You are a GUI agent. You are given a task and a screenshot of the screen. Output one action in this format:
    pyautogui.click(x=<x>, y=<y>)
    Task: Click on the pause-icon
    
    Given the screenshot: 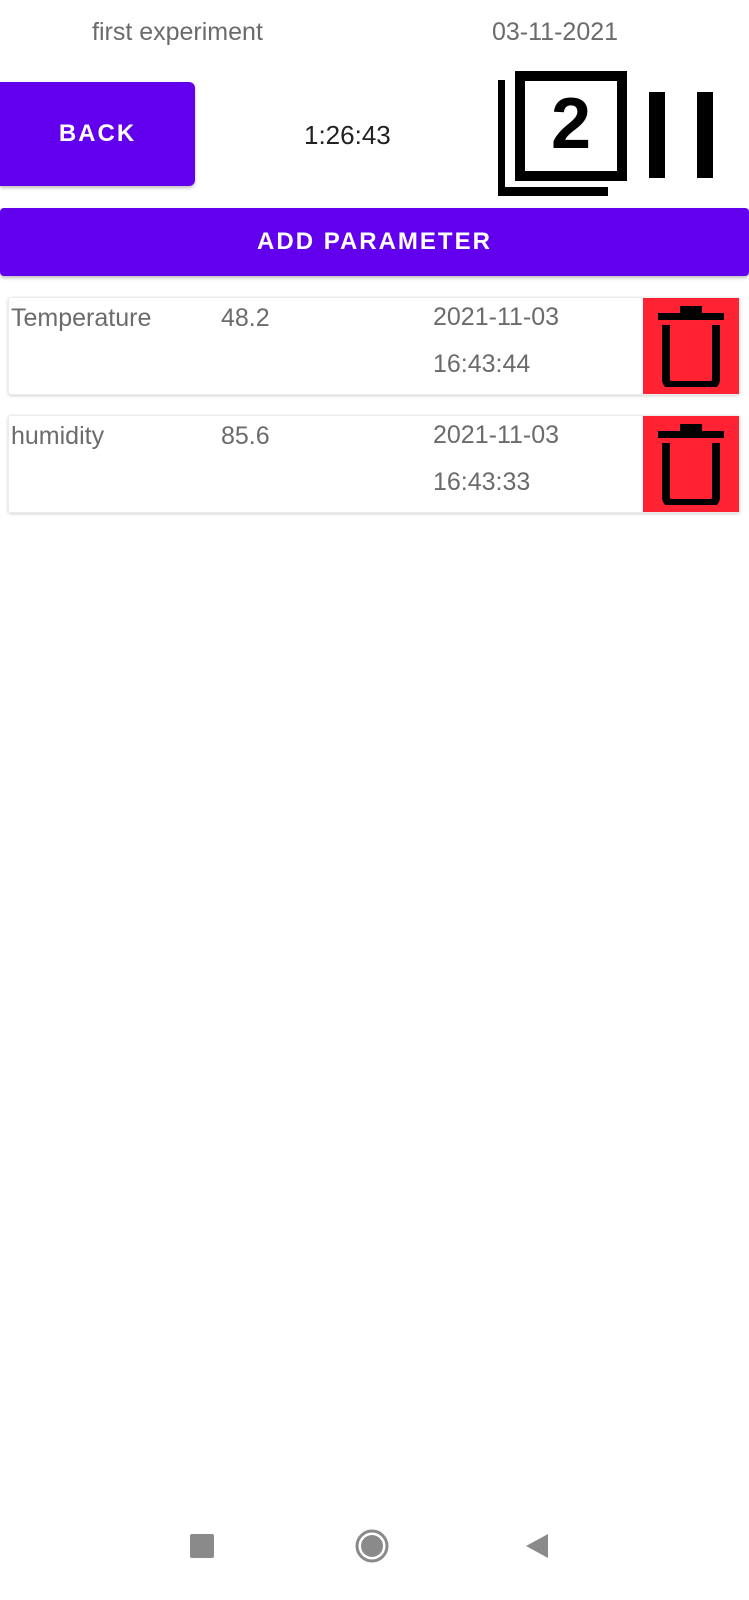 What is the action you would take?
    pyautogui.click(x=687, y=135)
    